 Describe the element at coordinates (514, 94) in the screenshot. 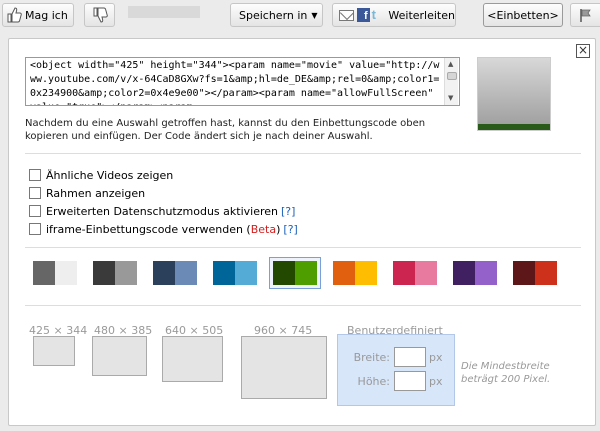

I see `player-preview` at that location.